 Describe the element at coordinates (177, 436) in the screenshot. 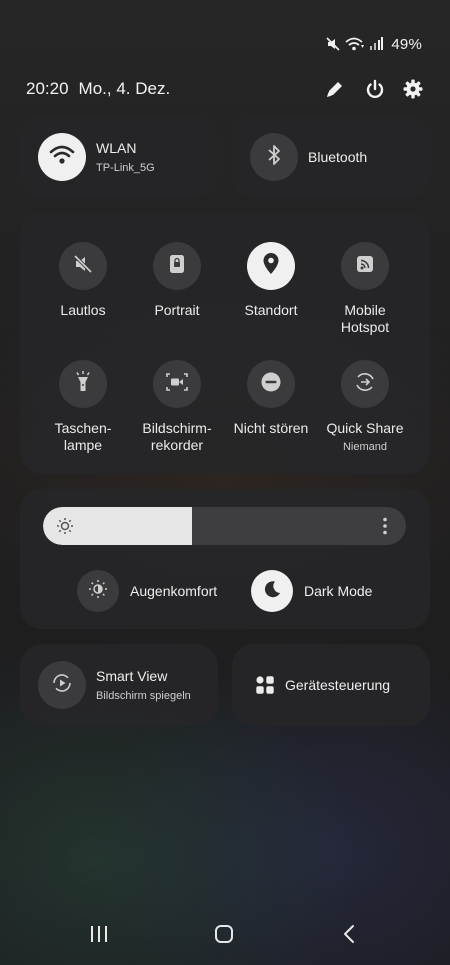

I see `tile-label: Bildschirm-rekorder` at that location.